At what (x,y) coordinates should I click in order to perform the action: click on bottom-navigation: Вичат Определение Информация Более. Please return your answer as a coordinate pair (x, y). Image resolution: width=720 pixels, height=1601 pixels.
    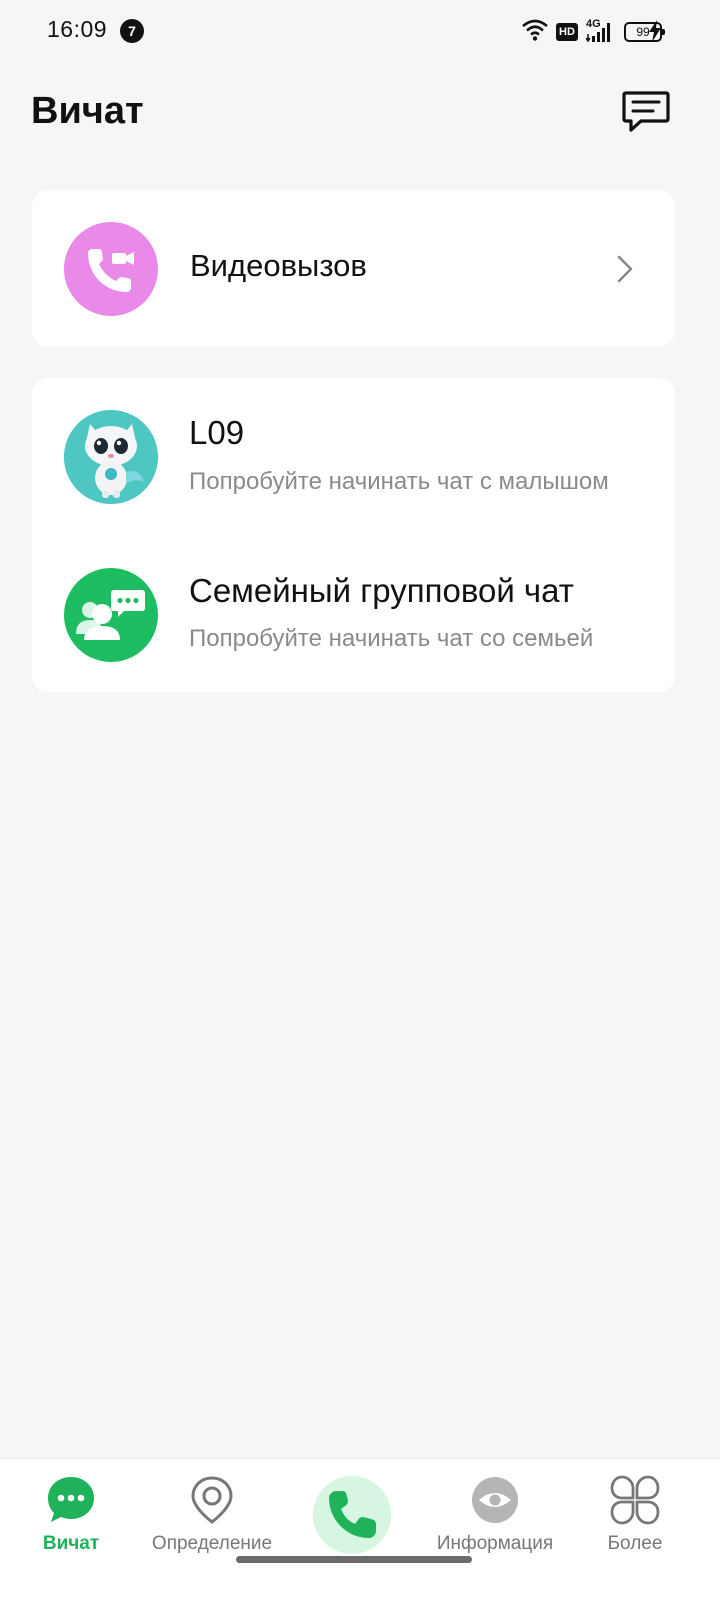
    Looking at the image, I should click on (360, 1529).